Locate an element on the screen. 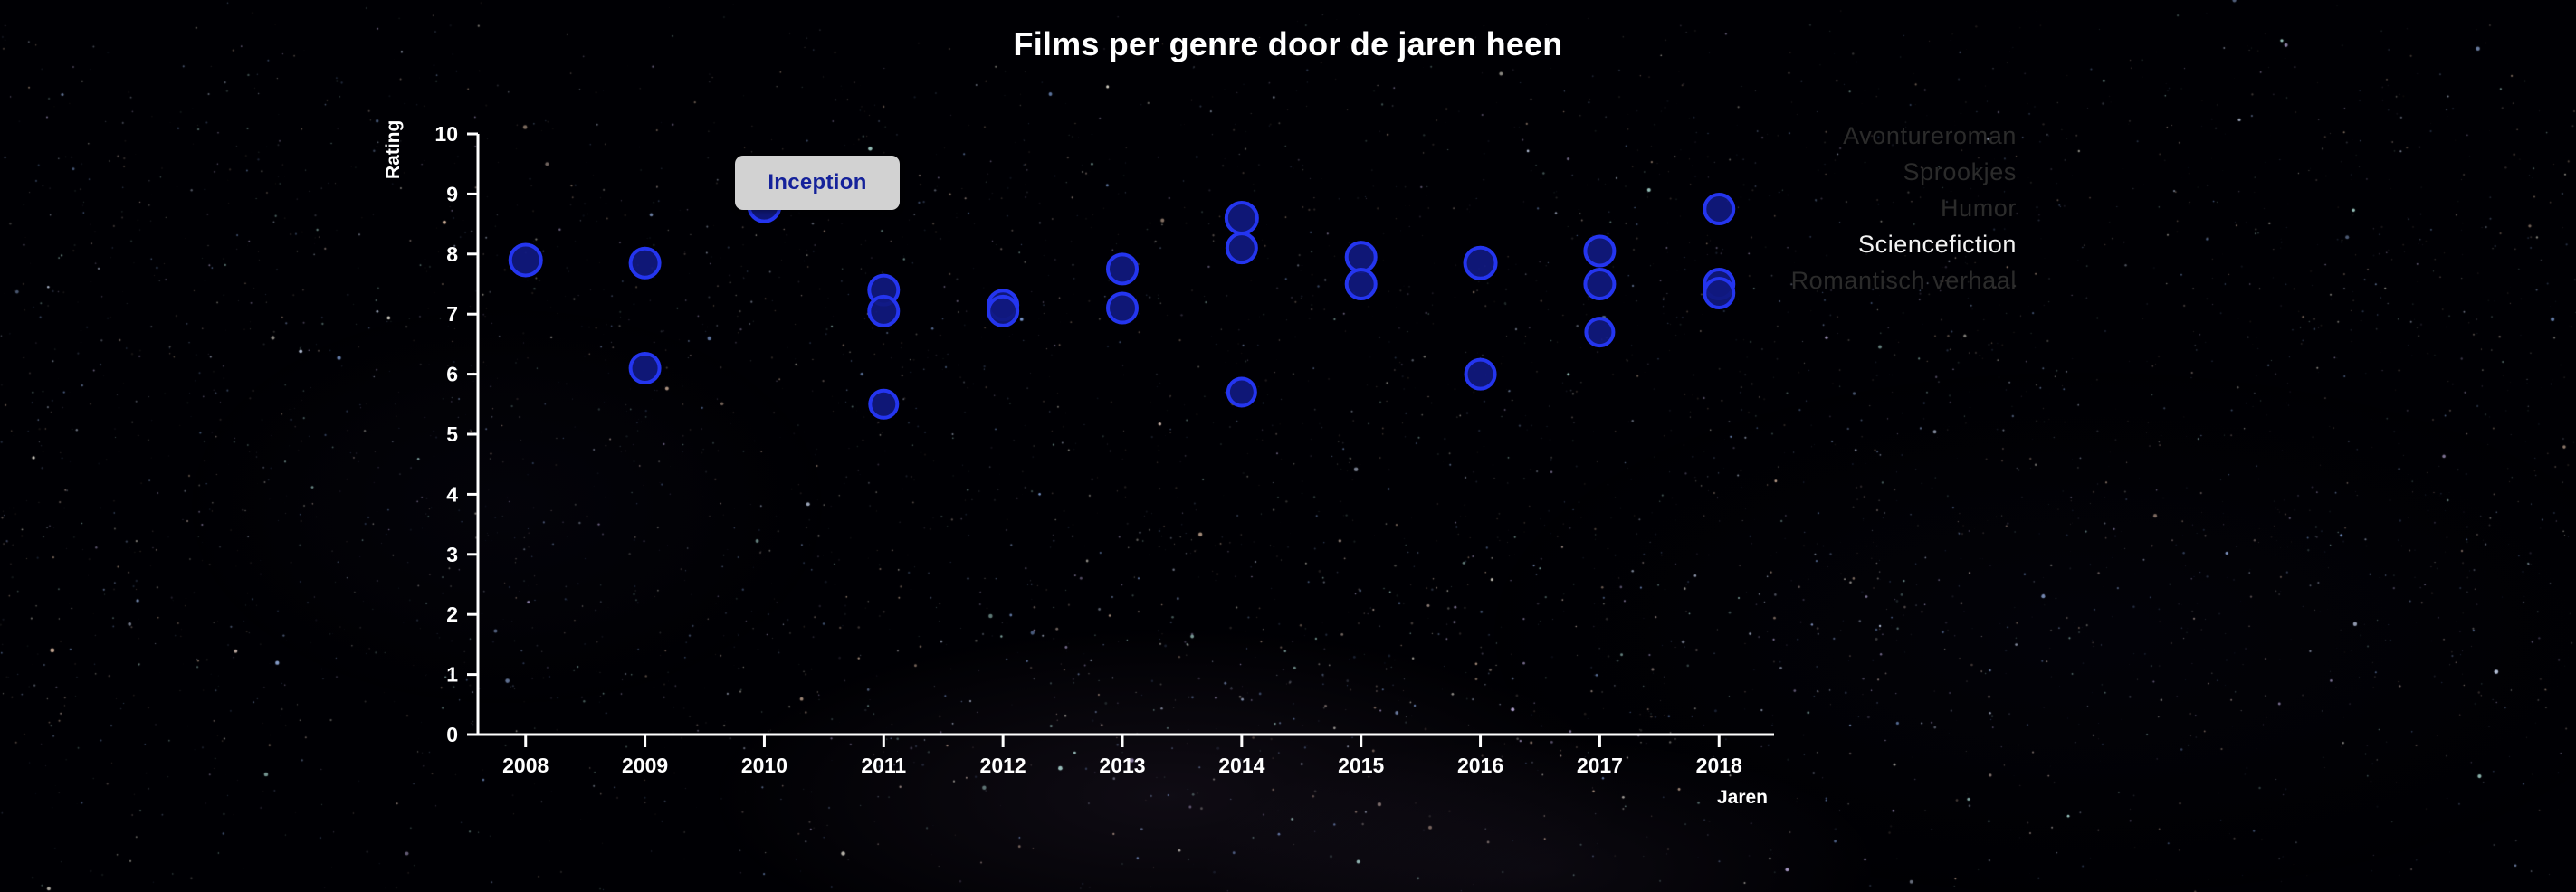 The height and width of the screenshot is (892, 2576). y-axis-tick-label: 6 is located at coordinates (452, 374).